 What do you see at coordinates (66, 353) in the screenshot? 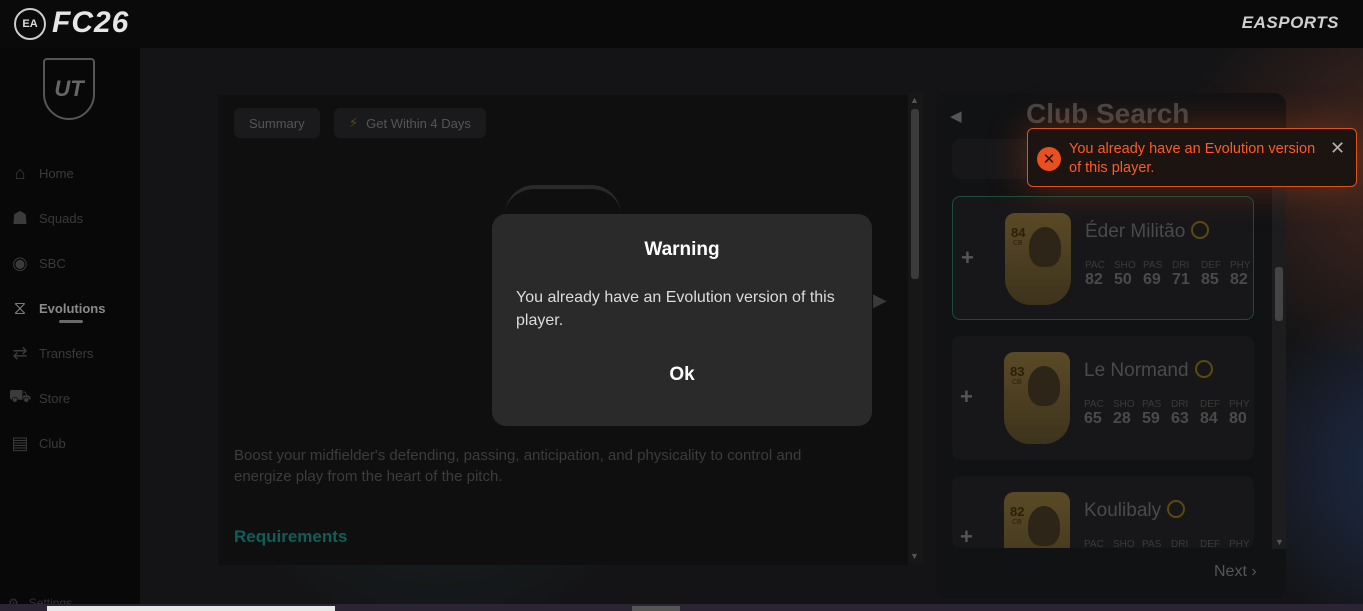
I see `sidebar-item-label: Transfers` at bounding box center [66, 353].